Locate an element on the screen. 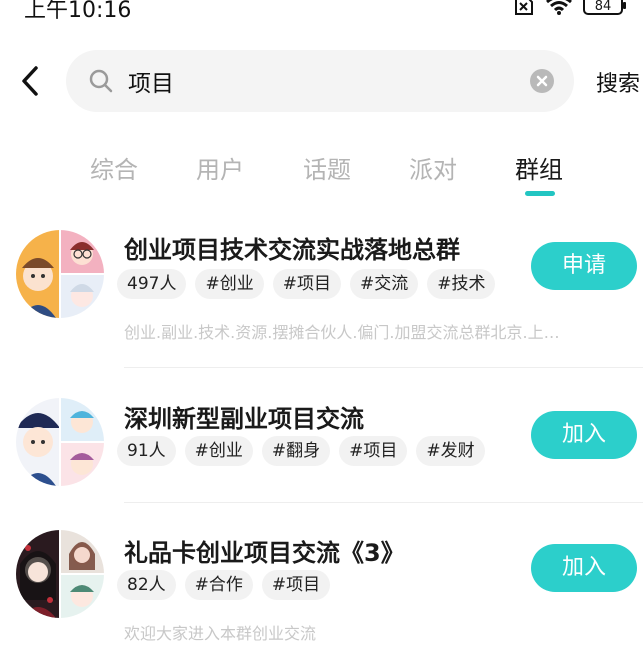 This screenshot has width=643, height=659. search-tabs: 综合 用户 话题 派对 群组 is located at coordinates (321, 174).